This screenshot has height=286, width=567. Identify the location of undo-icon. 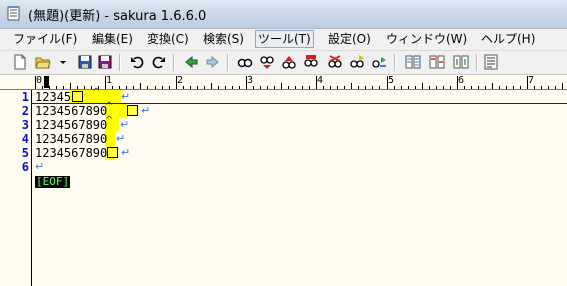
(137, 62).